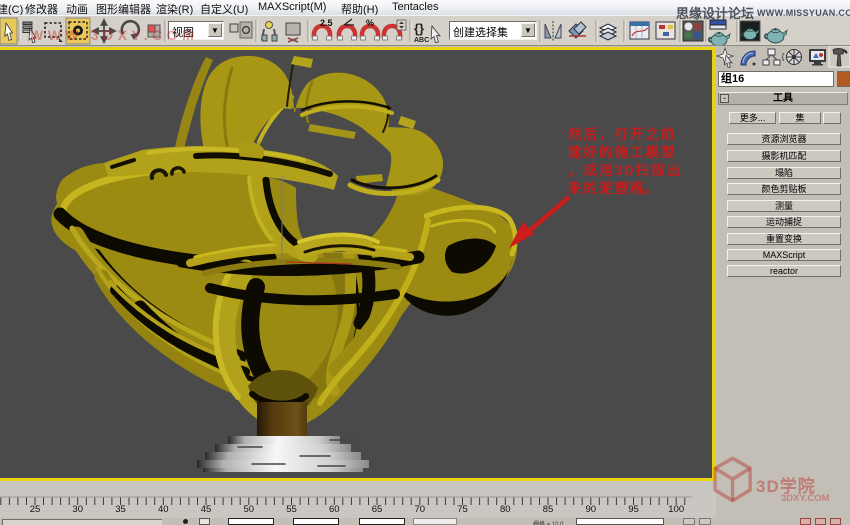 This screenshot has height=525, width=850. I want to click on svg-text: 40, so click(163, 509).